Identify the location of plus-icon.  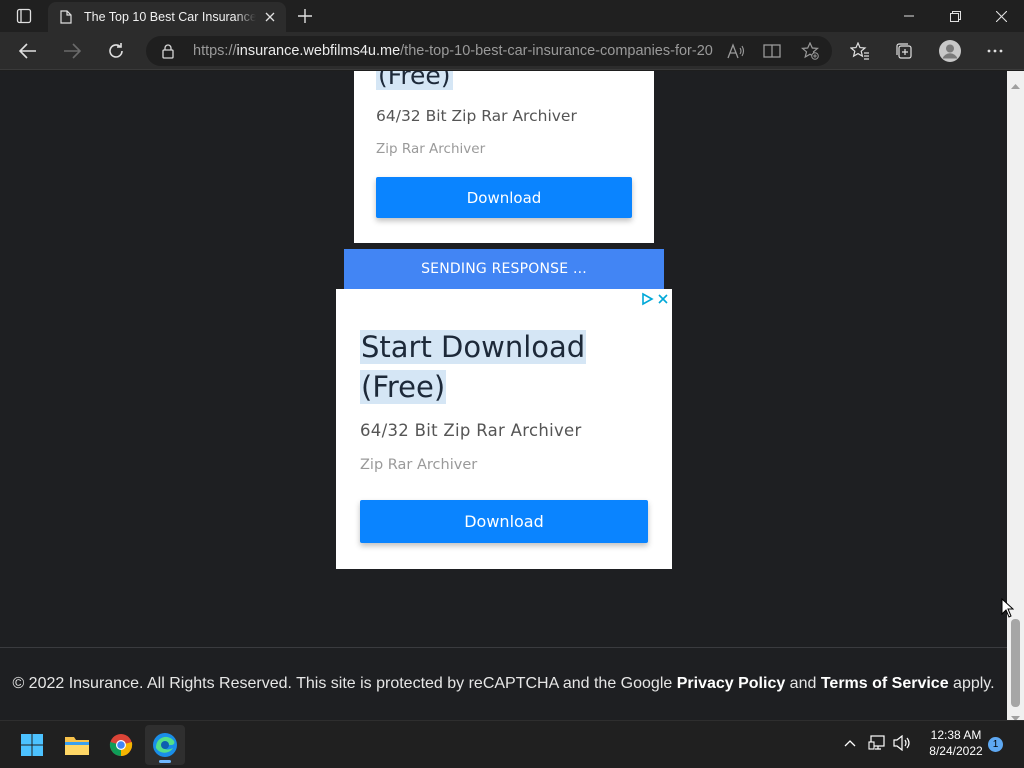
(305, 16).